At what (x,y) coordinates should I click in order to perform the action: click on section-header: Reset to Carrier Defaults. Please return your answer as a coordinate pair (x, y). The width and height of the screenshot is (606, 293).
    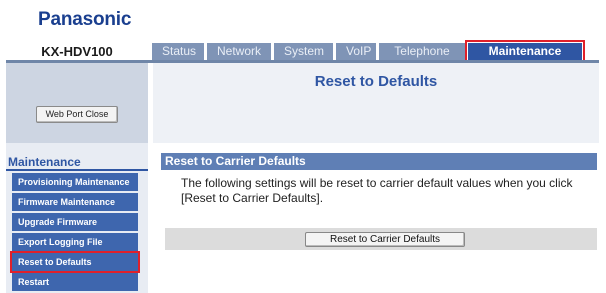
    Looking at the image, I should click on (379, 161).